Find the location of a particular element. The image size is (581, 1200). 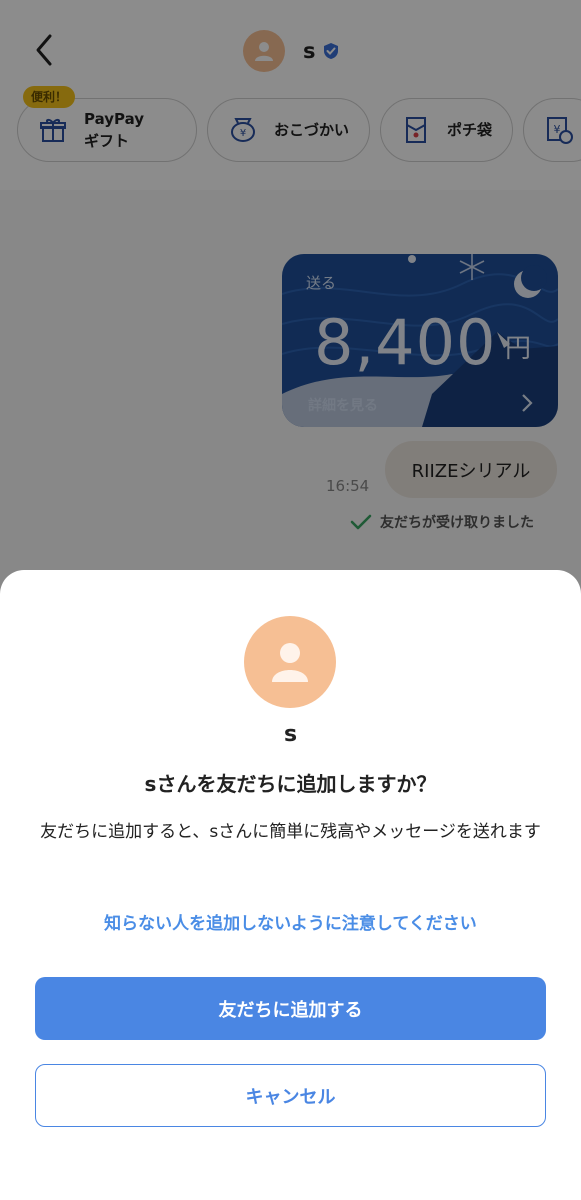

add-friend-button: 友だちに追加する is located at coordinates (290, 1008).